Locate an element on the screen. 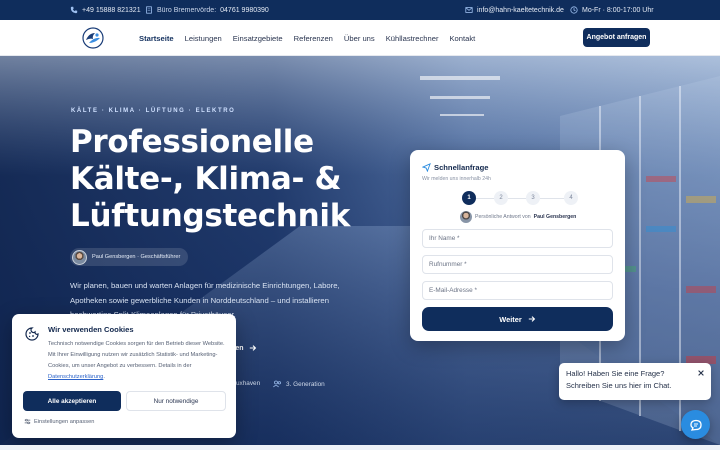 Image resolution: width=720 pixels, height=450 pixels. next-button: Weiter is located at coordinates (517, 319).